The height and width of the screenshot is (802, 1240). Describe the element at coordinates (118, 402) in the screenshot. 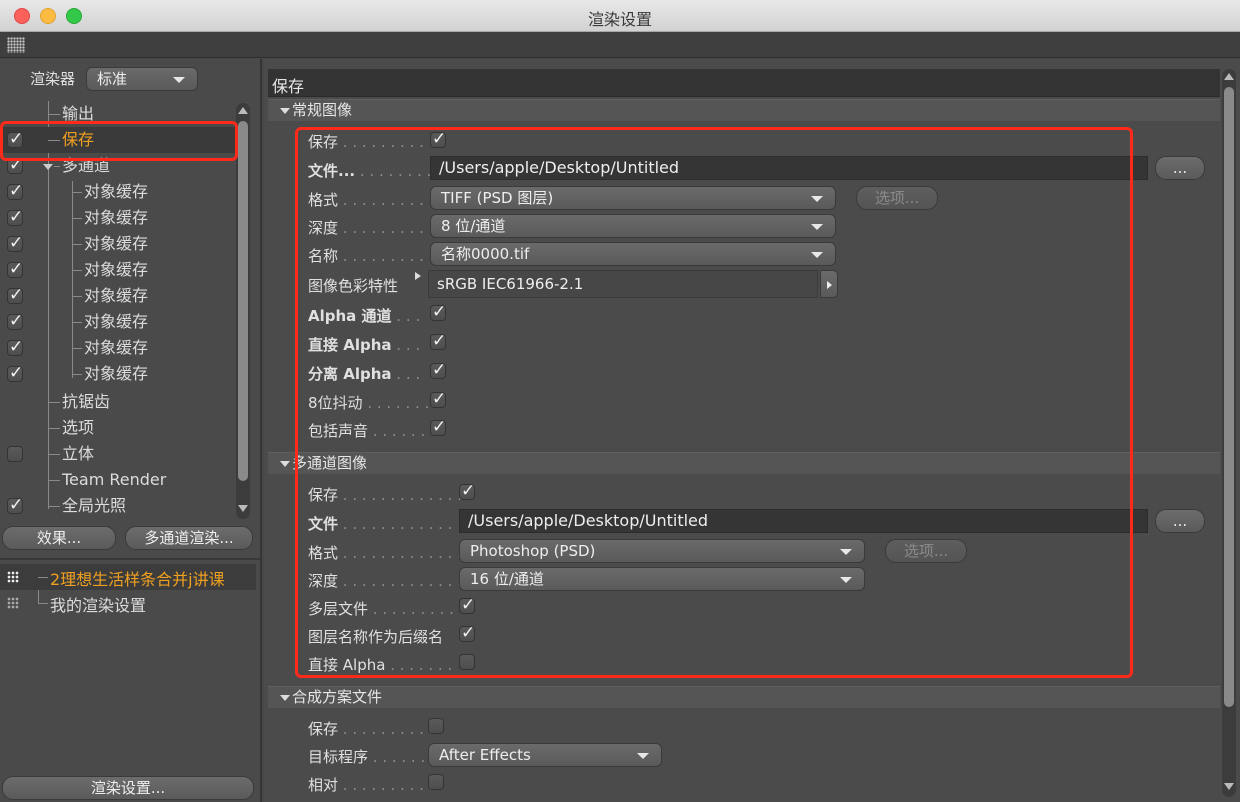

I see `tree-item-antialiasing: 抗锯齿` at that location.